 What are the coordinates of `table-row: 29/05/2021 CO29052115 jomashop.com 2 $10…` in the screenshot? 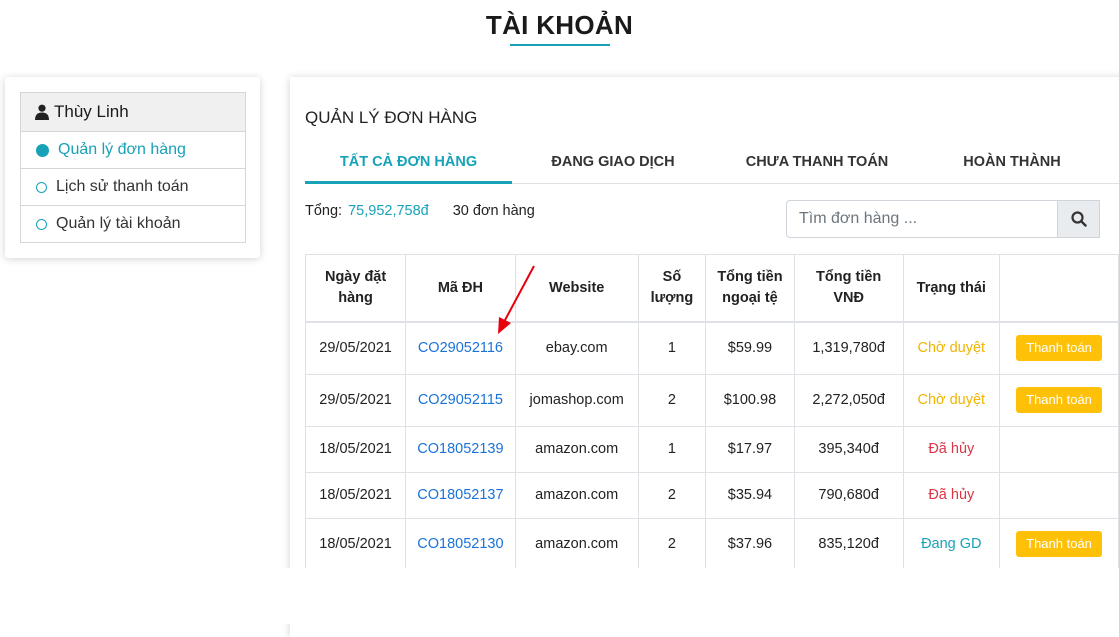 It's located at (711, 400).